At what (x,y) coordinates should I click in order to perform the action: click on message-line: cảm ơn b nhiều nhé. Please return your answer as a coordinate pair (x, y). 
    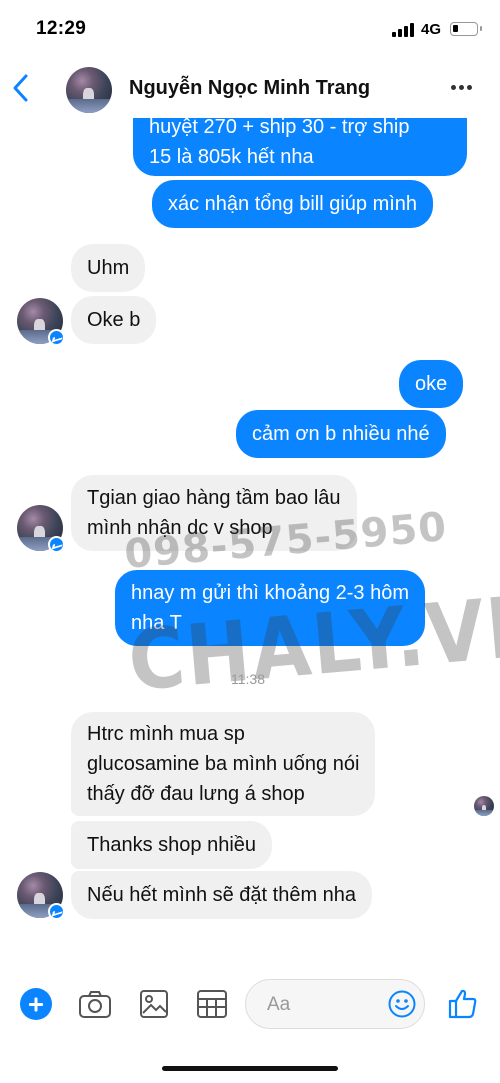
    Looking at the image, I should click on (341, 434).